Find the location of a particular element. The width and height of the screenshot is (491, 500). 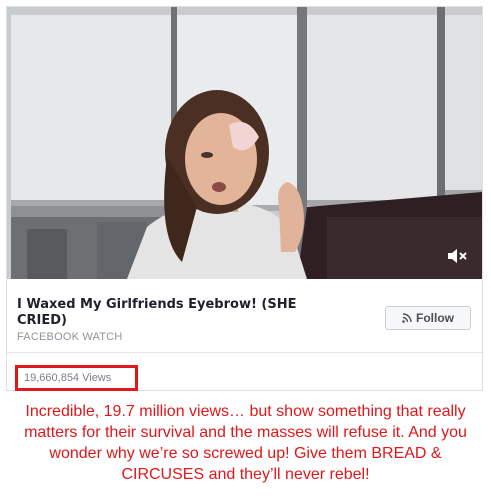

follow-label: Follow is located at coordinates (435, 318).